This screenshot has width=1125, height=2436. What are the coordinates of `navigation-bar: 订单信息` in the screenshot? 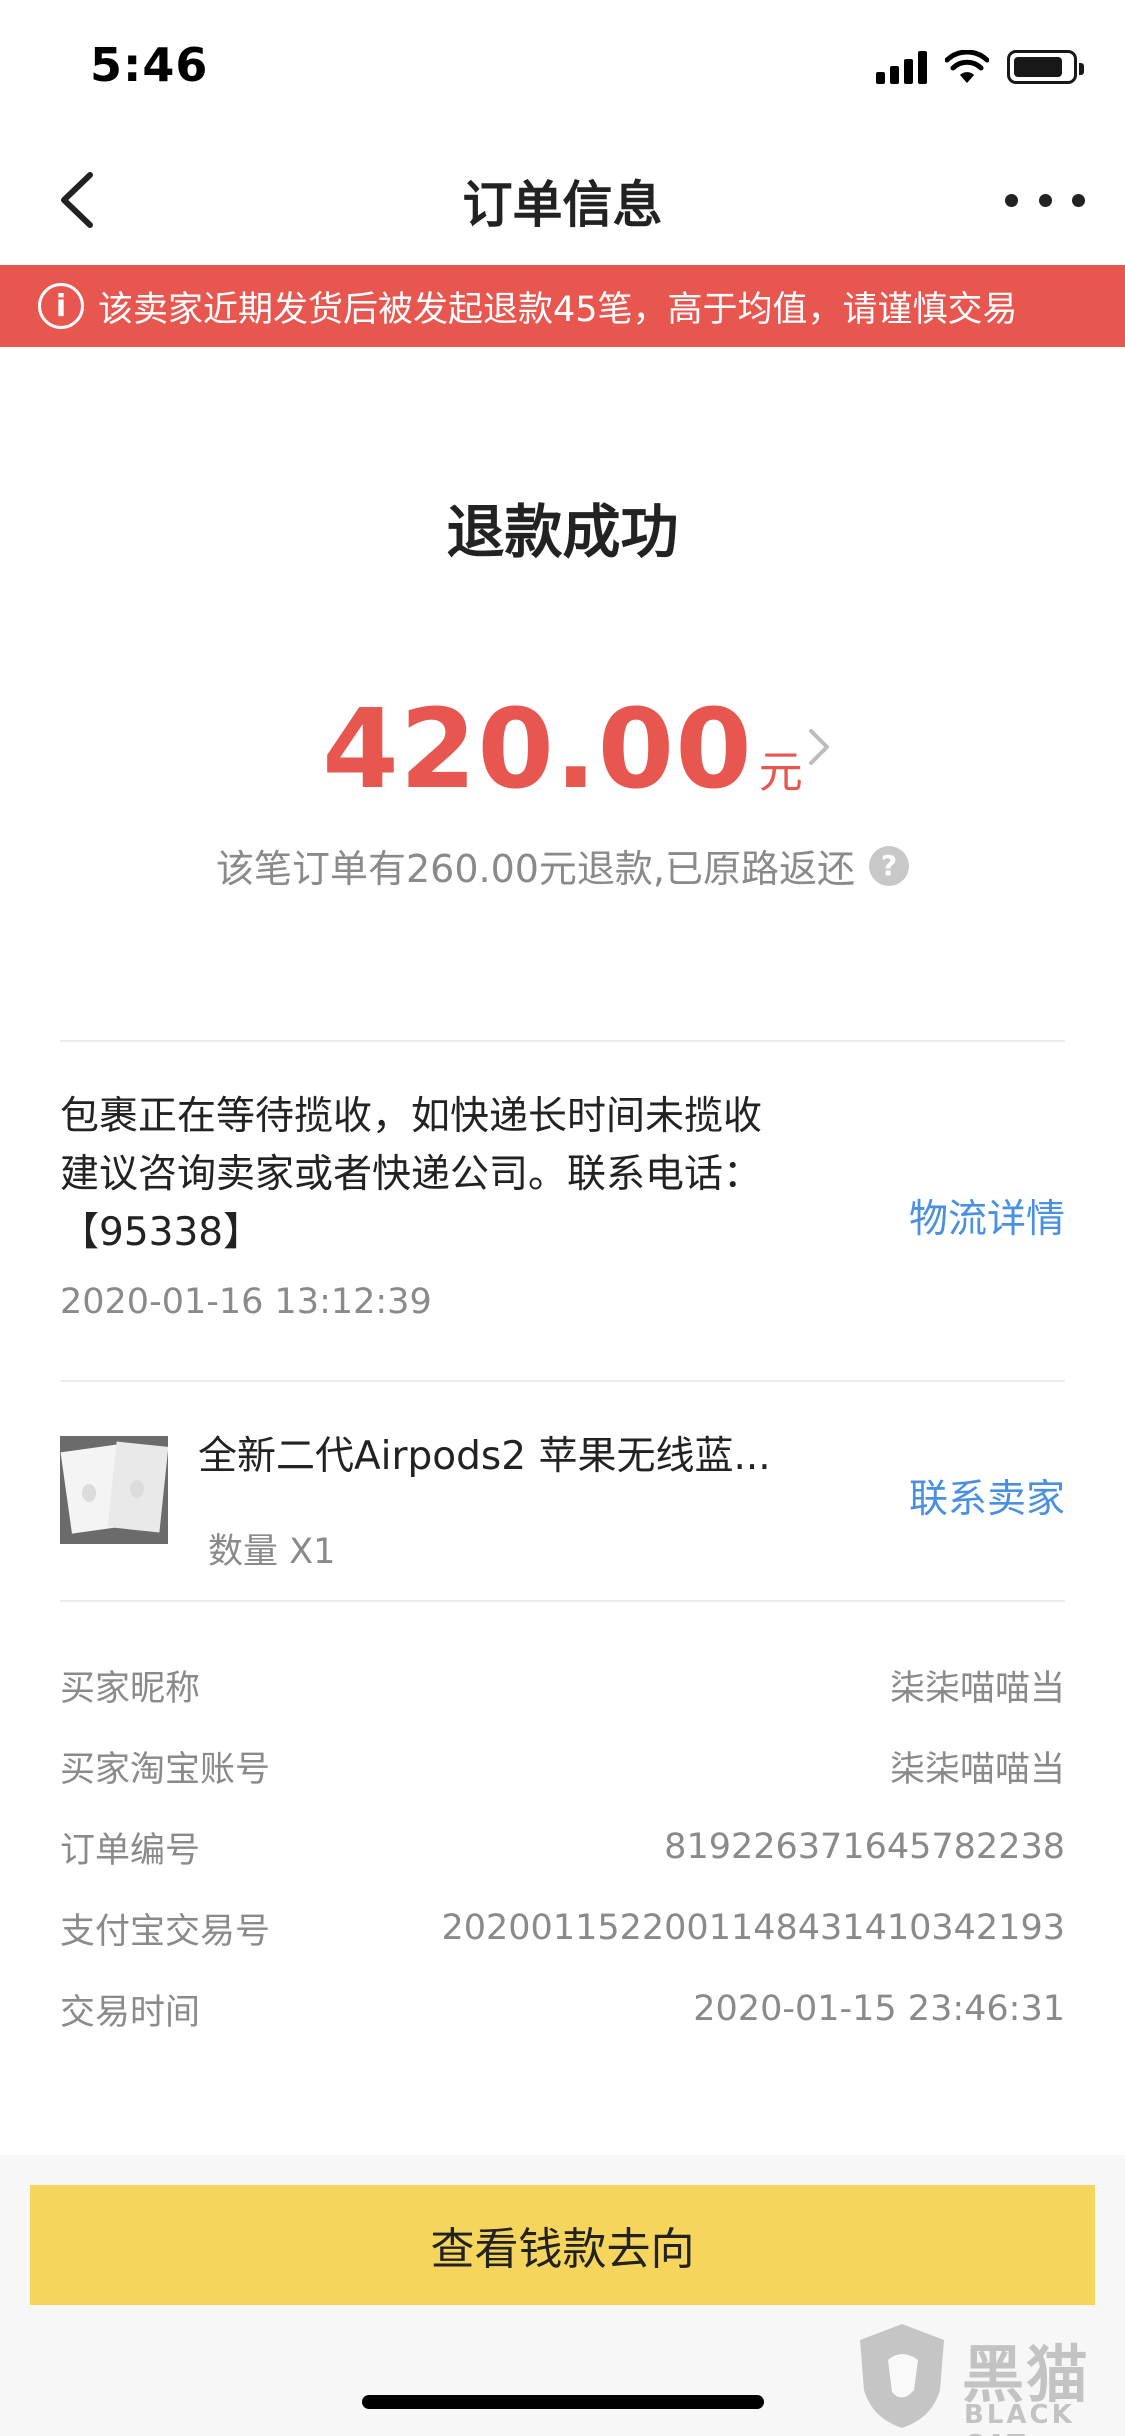 It's located at (562, 200).